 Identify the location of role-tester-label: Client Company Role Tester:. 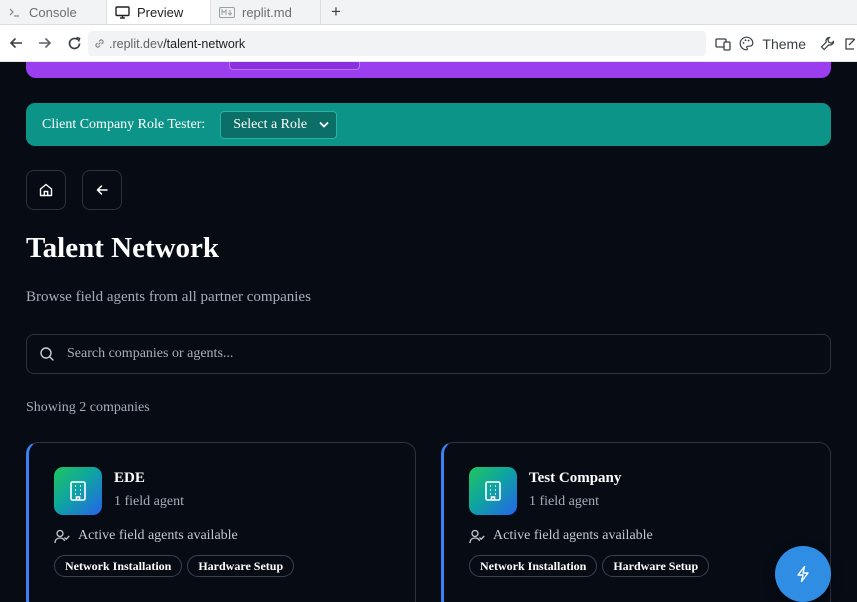
(124, 124).